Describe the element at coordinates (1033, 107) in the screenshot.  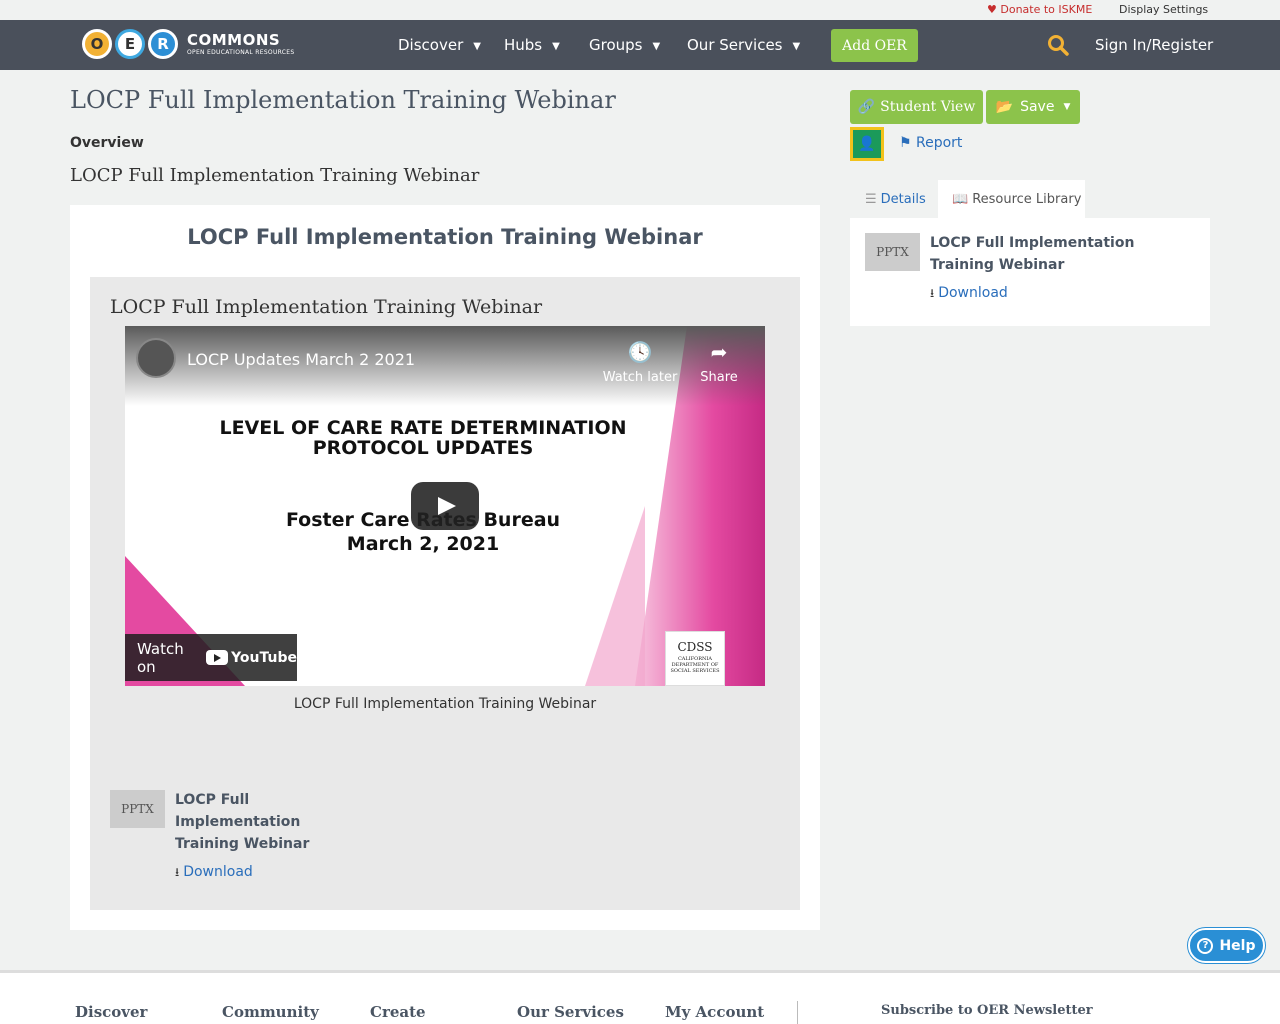
I see `save-button: 📂 Save ▼` at that location.